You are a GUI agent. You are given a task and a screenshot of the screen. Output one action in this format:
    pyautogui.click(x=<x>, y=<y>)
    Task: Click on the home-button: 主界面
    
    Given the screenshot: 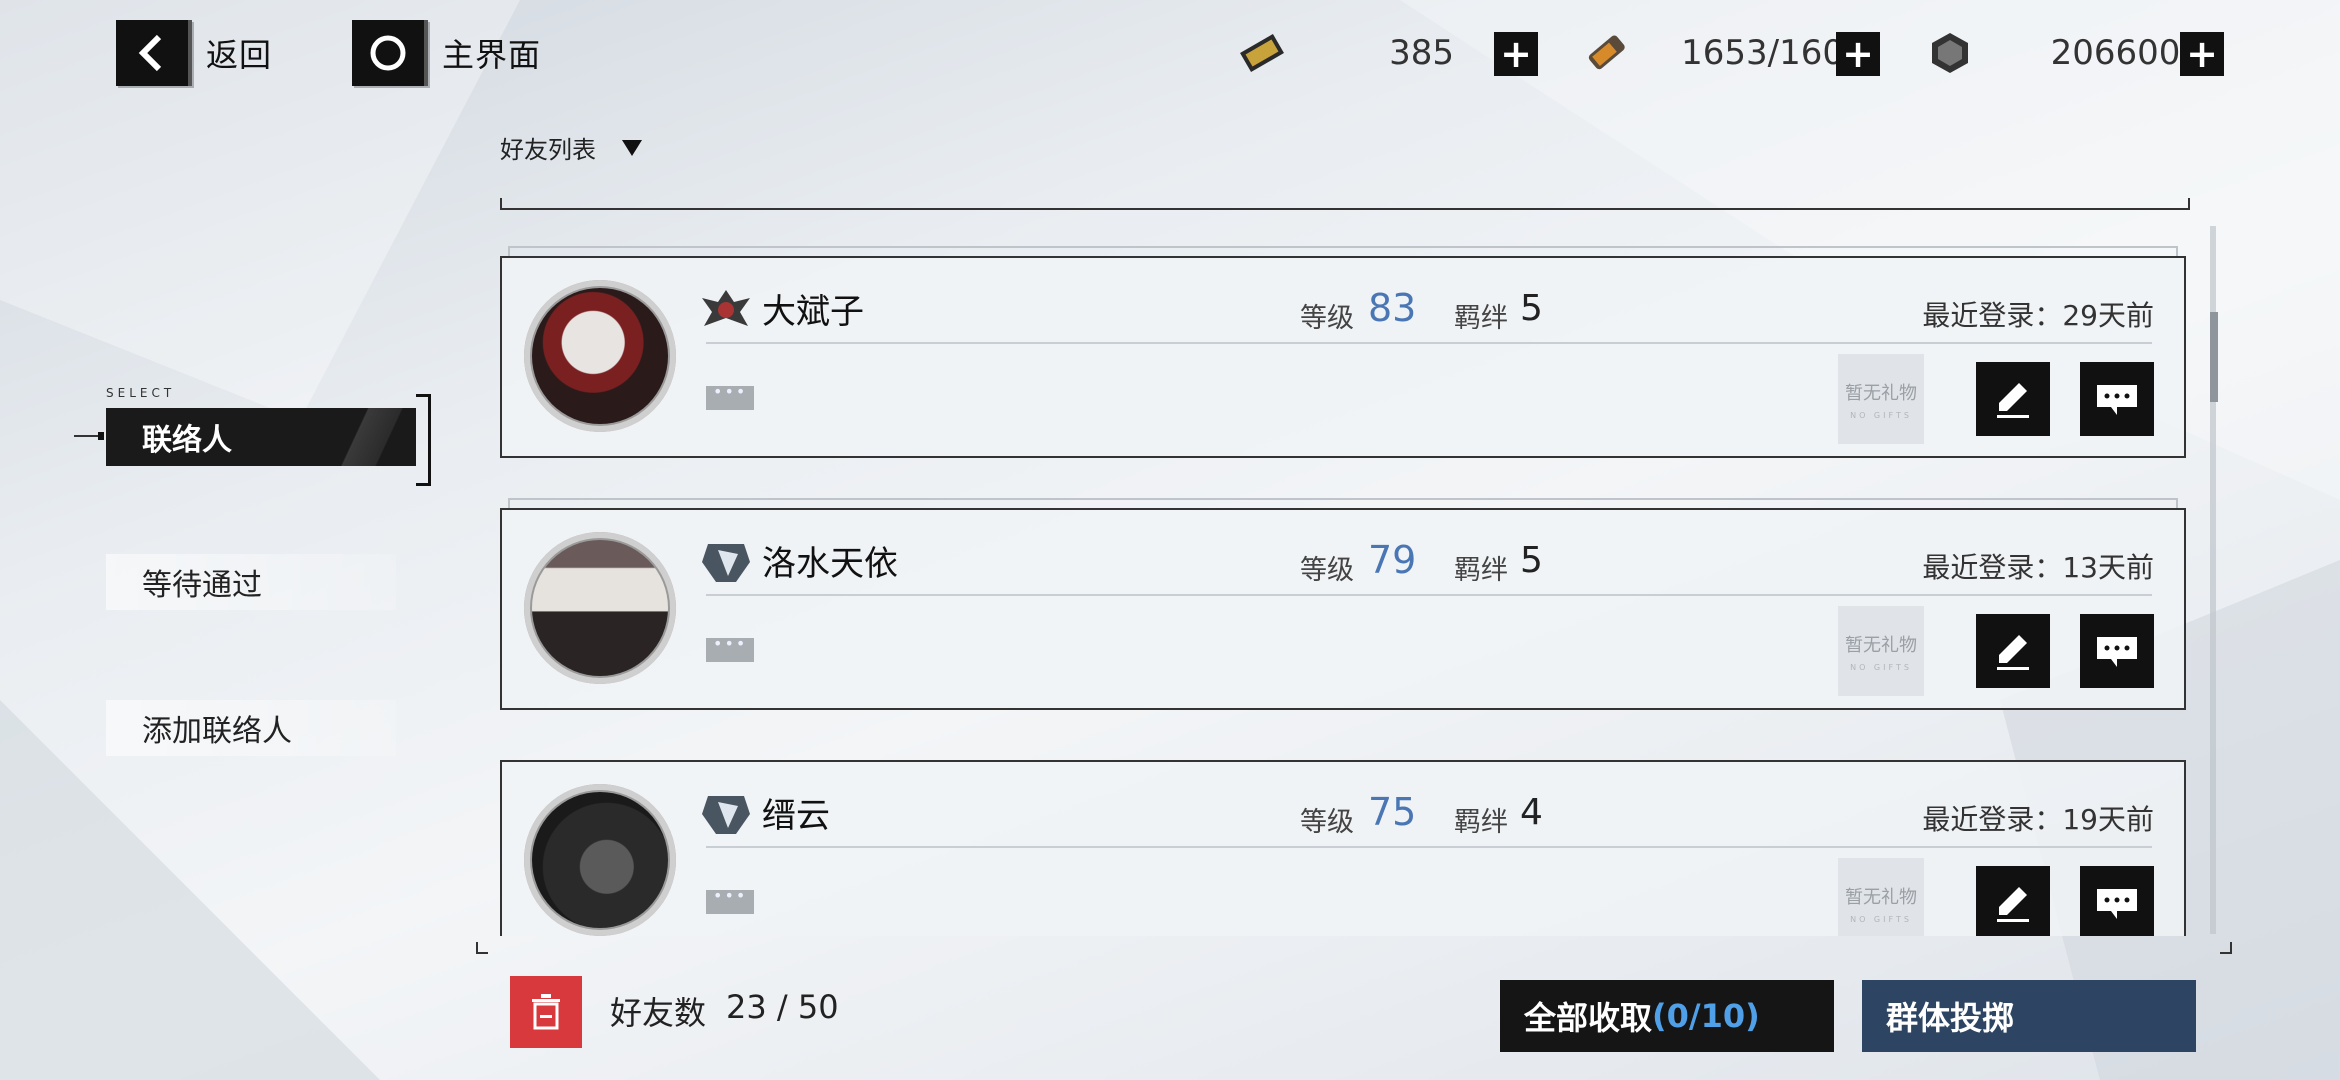 What is the action you would take?
    pyautogui.click(x=446, y=53)
    